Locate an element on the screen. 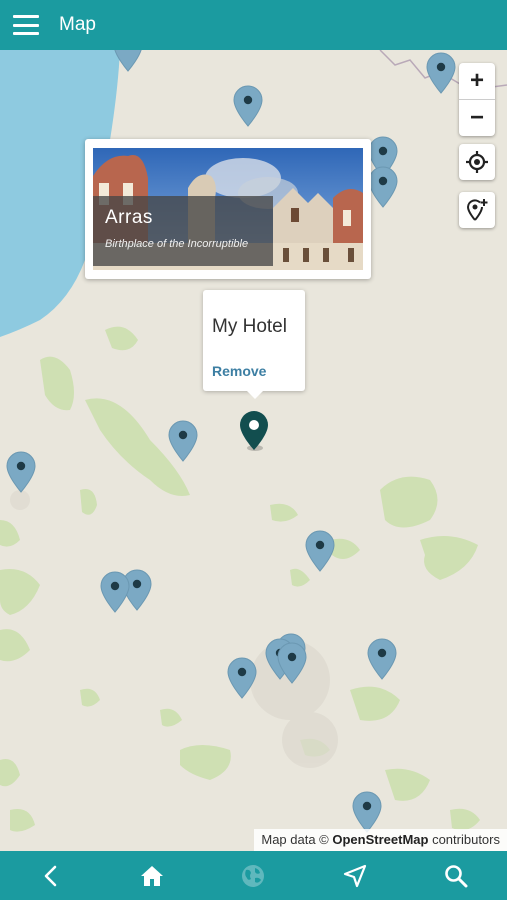 The image size is (507, 900). search-icon is located at coordinates (456, 875).